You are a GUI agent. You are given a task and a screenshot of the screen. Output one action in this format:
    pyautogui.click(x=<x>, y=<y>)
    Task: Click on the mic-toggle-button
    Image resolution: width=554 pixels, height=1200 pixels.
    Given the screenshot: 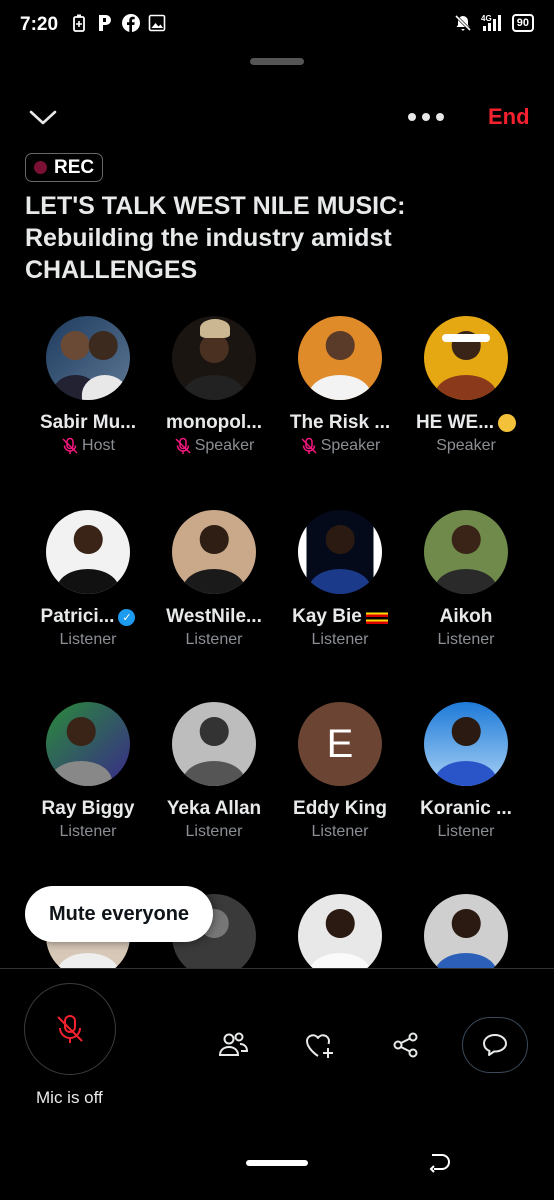 What is the action you would take?
    pyautogui.click(x=70, y=1029)
    